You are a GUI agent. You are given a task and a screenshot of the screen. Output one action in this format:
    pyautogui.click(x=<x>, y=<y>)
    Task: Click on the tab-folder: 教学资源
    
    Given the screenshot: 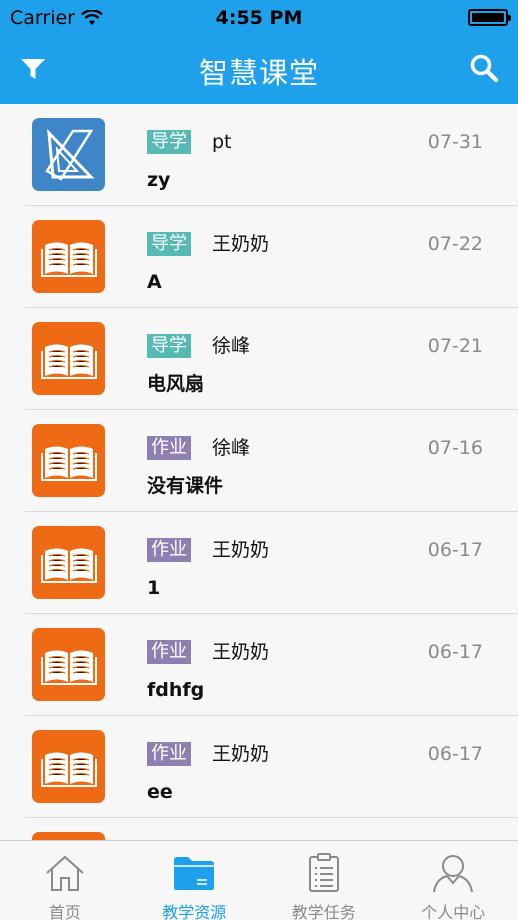 What is the action you would take?
    pyautogui.click(x=195, y=880)
    